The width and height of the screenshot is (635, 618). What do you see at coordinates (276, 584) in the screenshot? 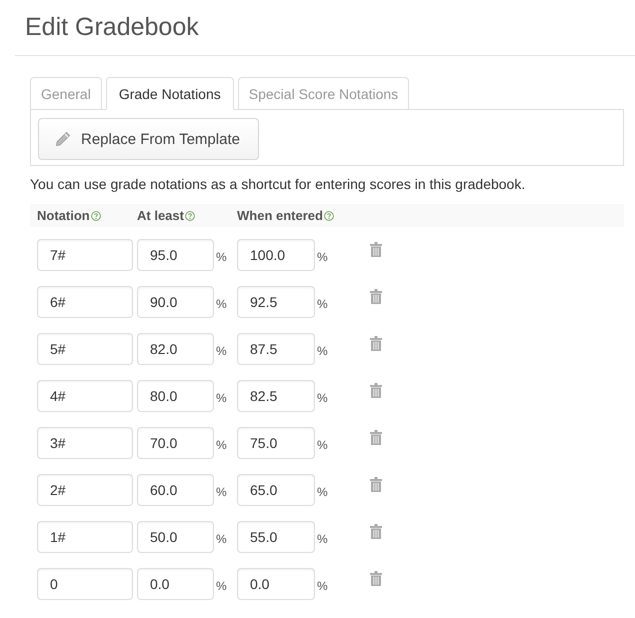
I see `when-entered-field: 0.0` at bounding box center [276, 584].